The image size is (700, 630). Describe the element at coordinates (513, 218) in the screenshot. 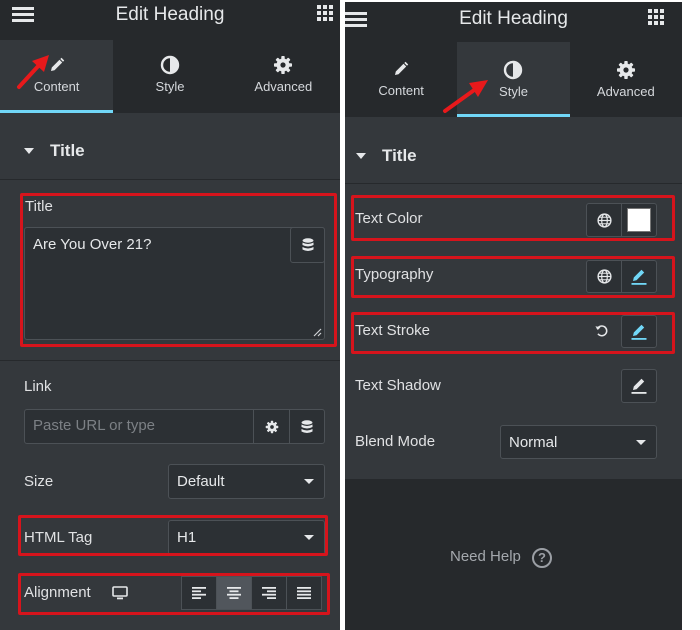

I see `text-color-highlight-box` at that location.